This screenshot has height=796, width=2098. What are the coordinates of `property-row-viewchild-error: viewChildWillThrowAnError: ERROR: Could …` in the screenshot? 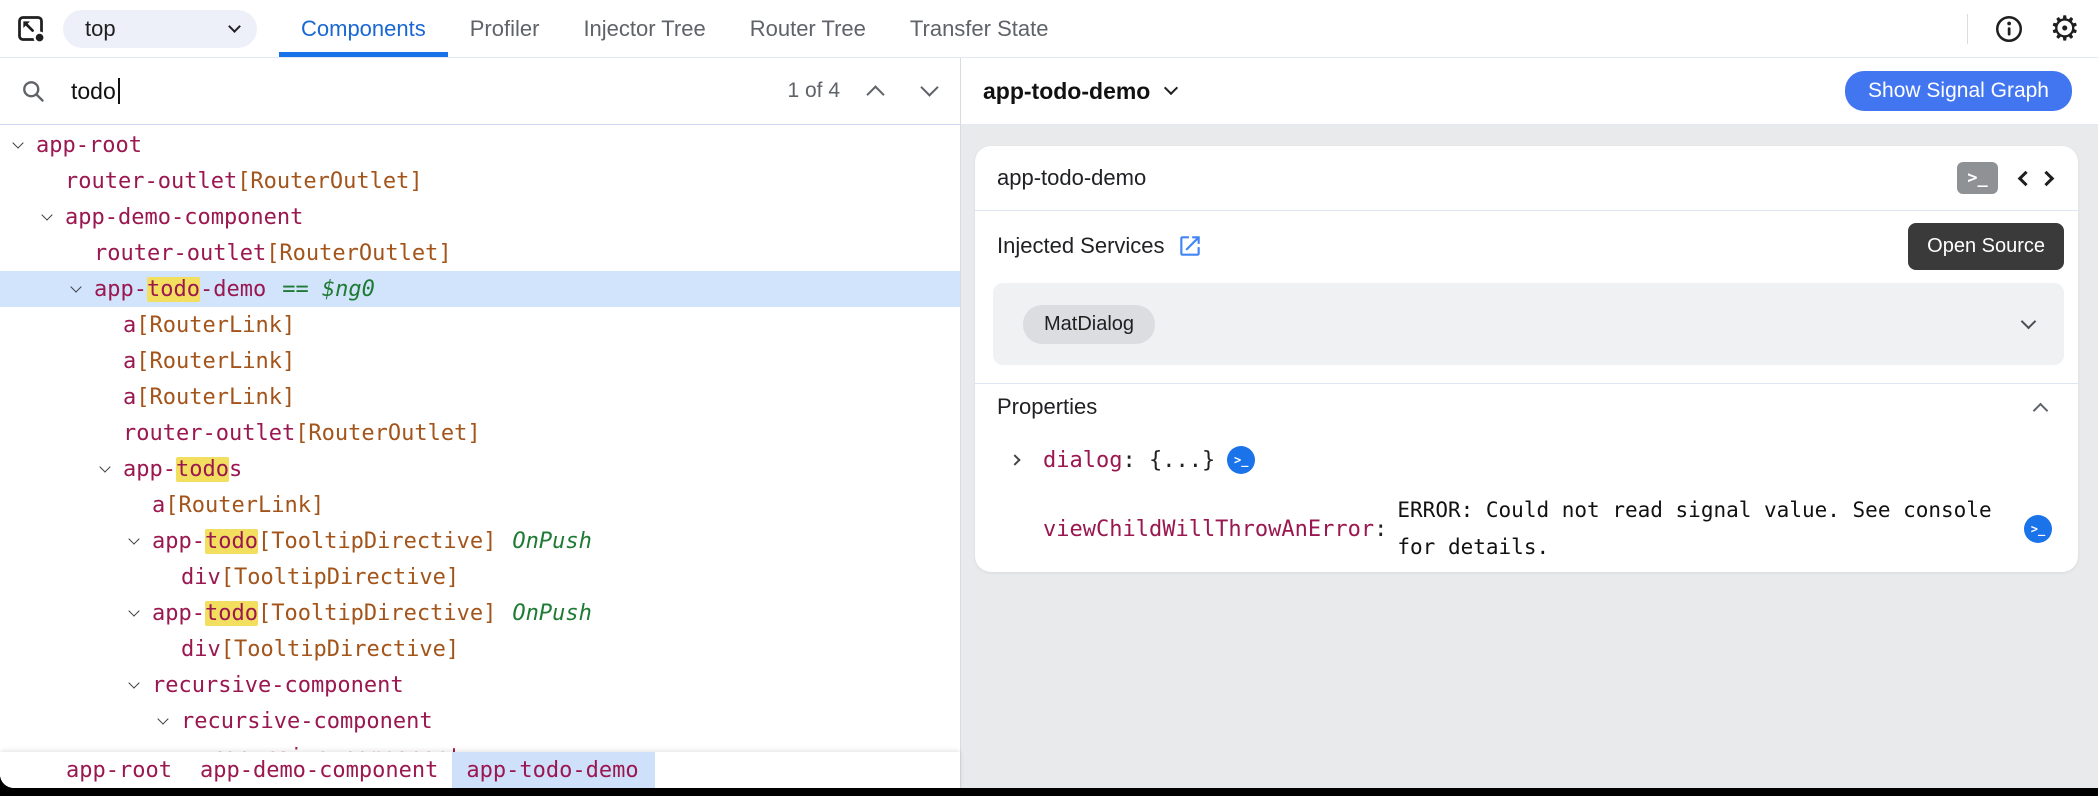 It's located at (1526, 529).